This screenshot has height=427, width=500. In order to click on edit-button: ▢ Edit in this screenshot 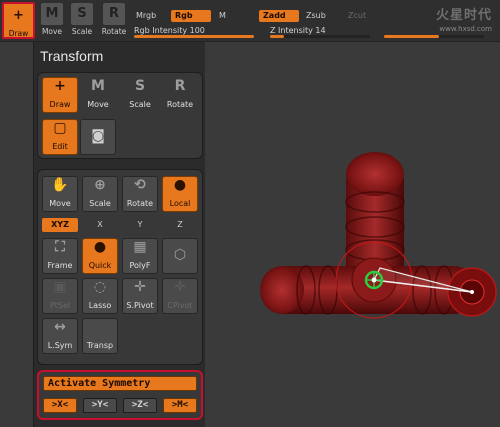, I will do `click(60, 137)`.